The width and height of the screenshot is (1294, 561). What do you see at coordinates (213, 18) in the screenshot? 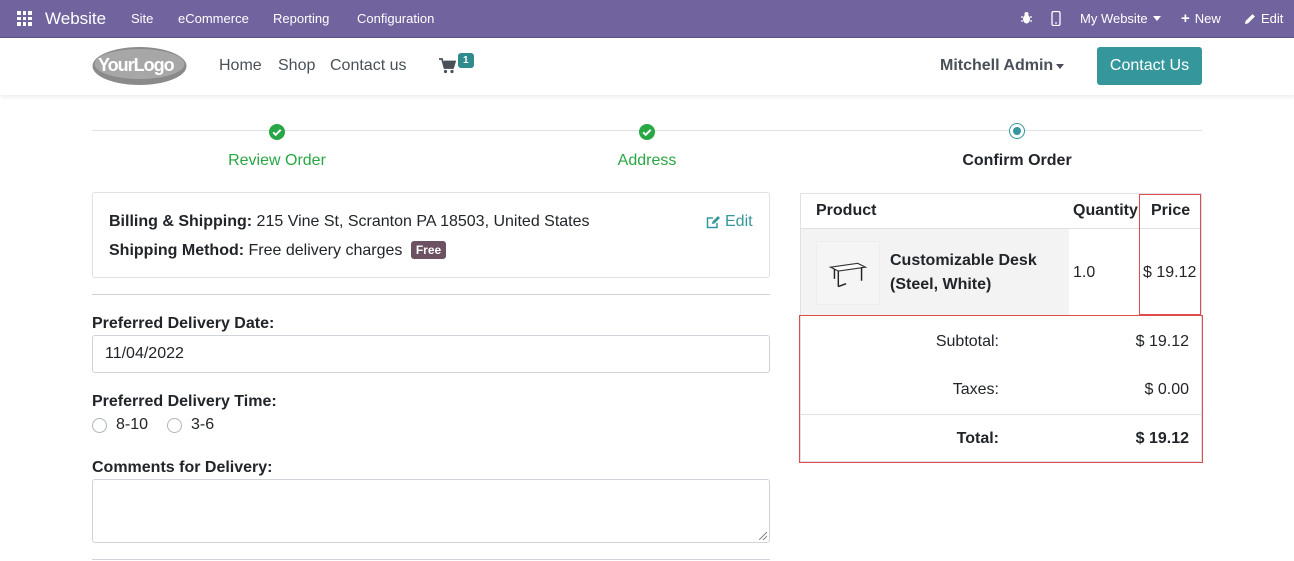
I see `menu-ecommerce: eCommerce` at bounding box center [213, 18].